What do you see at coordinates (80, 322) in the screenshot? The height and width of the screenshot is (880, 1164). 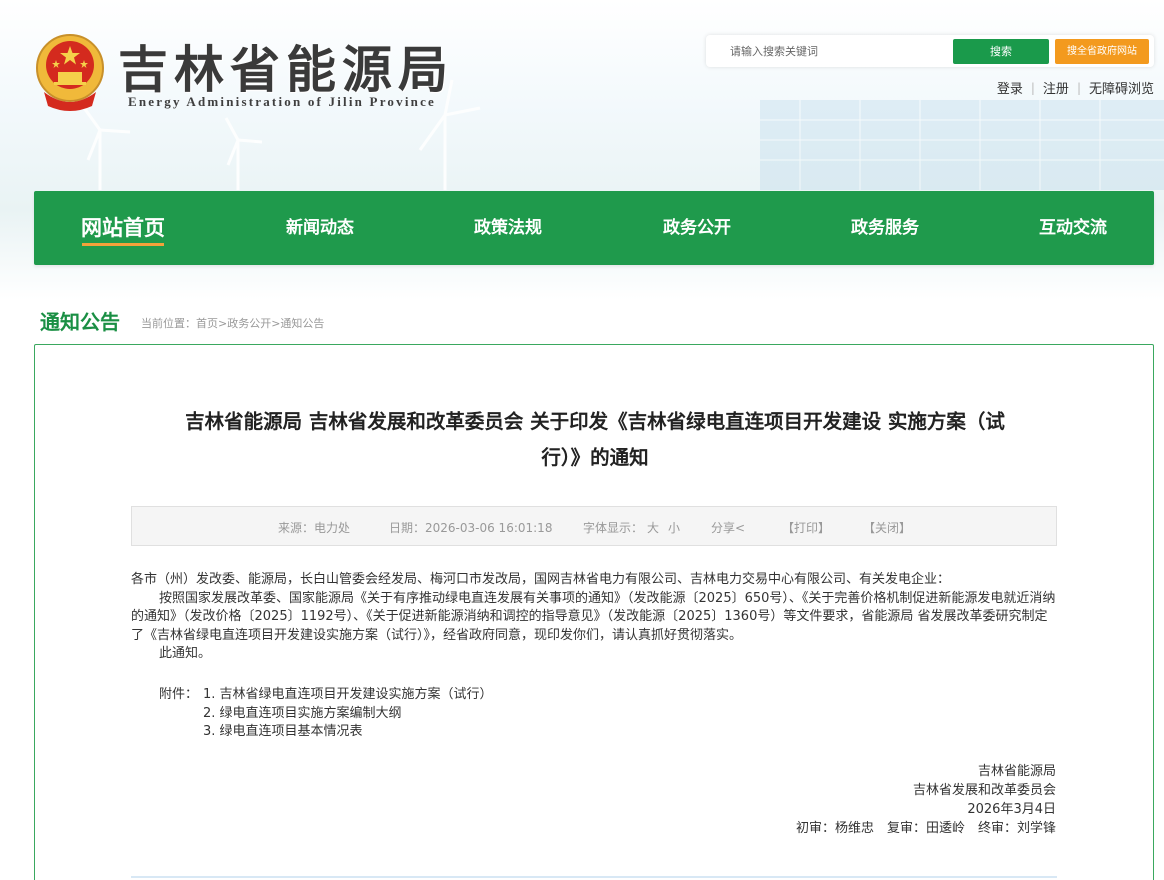 I see `section-title: 通知公告` at bounding box center [80, 322].